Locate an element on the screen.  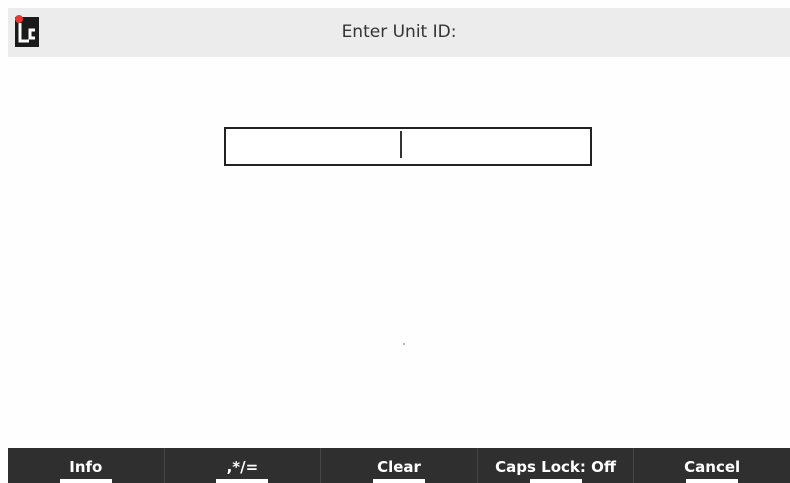
info-button: Info is located at coordinates (86, 465).